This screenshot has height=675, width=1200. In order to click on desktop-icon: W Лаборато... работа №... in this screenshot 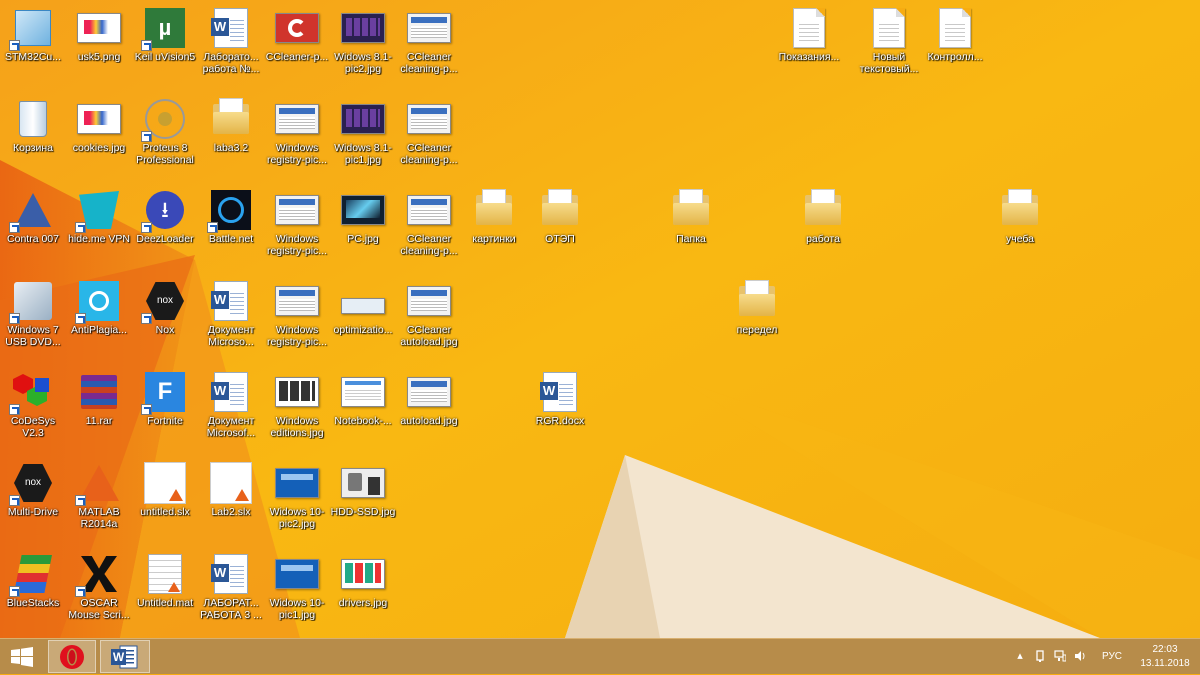, I will do `click(231, 46)`.